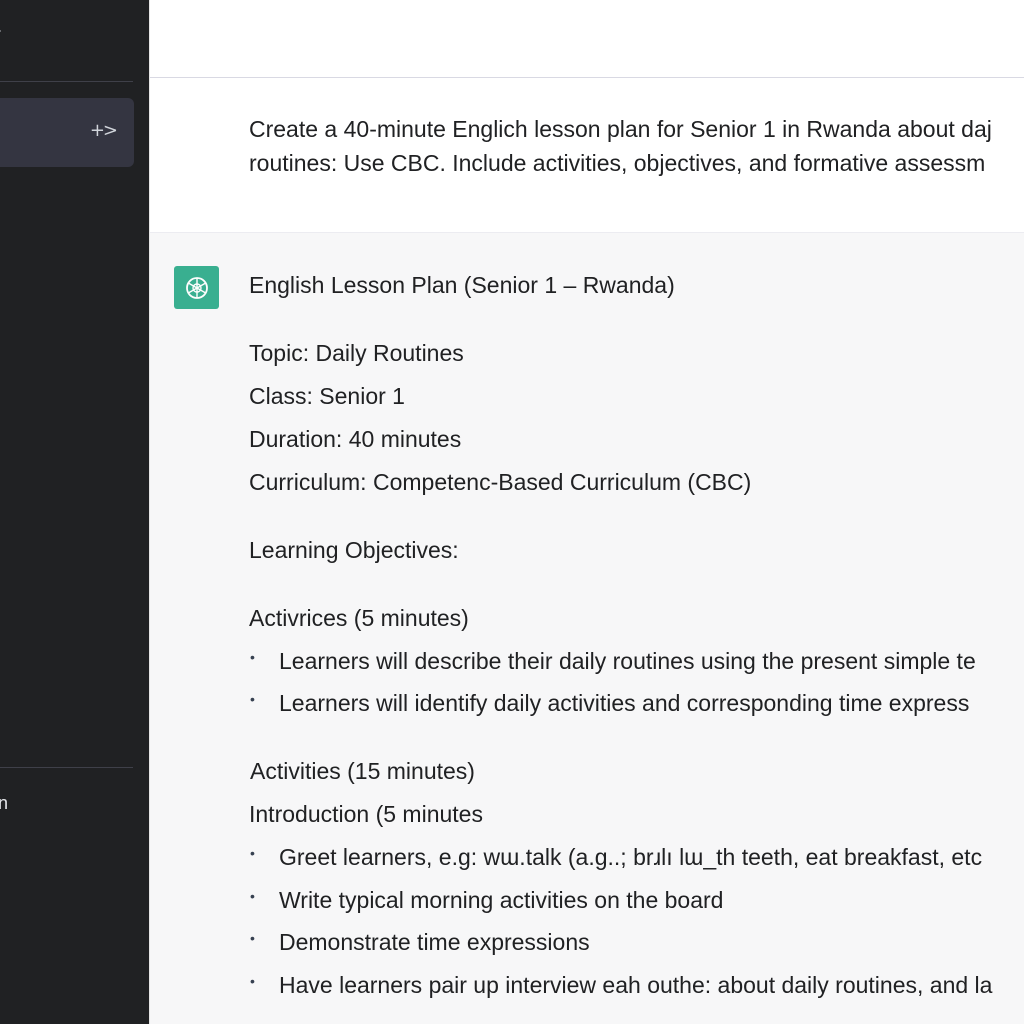  I want to click on activities-heading: Activities (15 minutes), so click(362, 771).